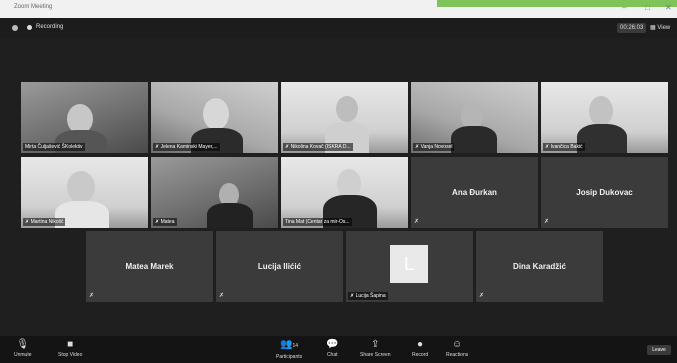 The image size is (677, 363). What do you see at coordinates (295, 346) in the screenshot?
I see `participants-count: 14` at bounding box center [295, 346].